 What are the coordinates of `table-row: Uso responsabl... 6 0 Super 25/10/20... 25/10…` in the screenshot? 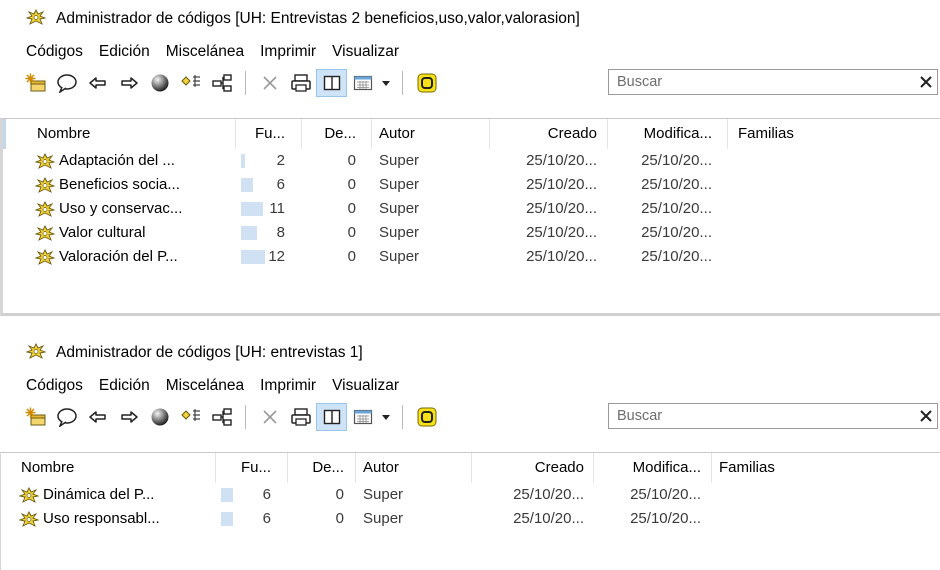 It's located at (470, 519).